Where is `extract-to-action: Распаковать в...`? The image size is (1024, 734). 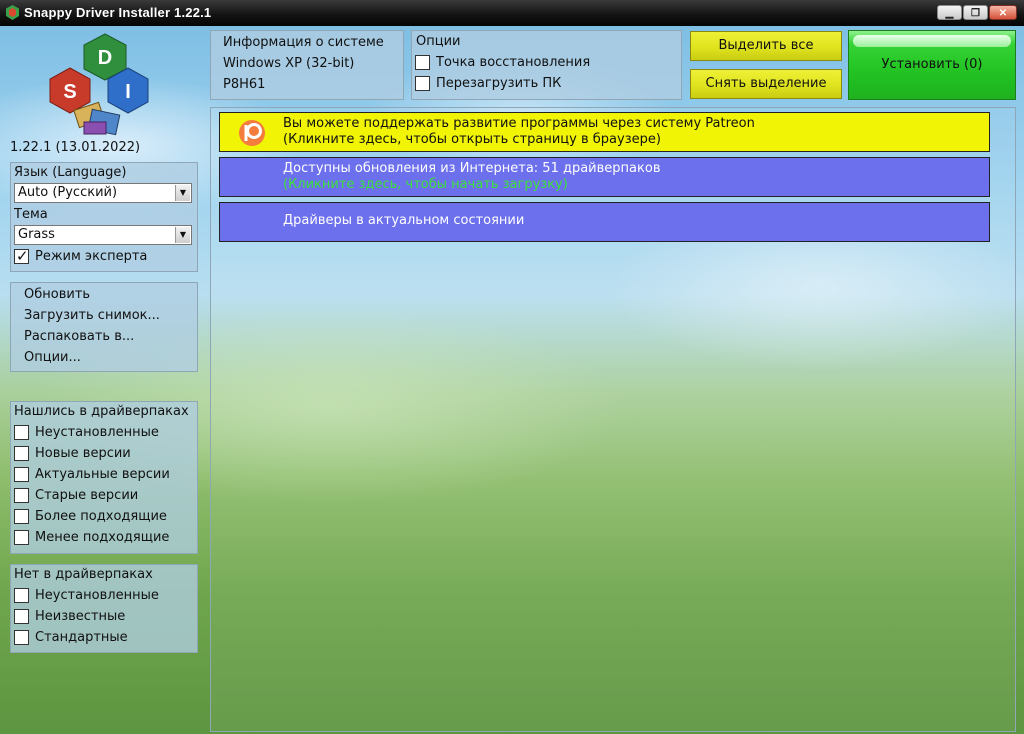
extract-to-action: Распаковать в... is located at coordinates (79, 336).